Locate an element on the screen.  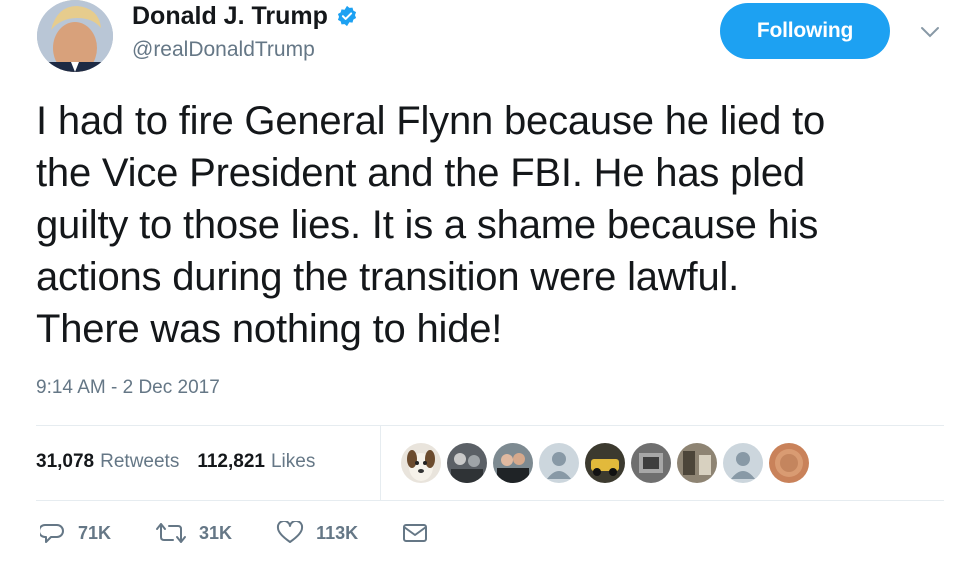
direct-message-action is located at coordinates (415, 533).